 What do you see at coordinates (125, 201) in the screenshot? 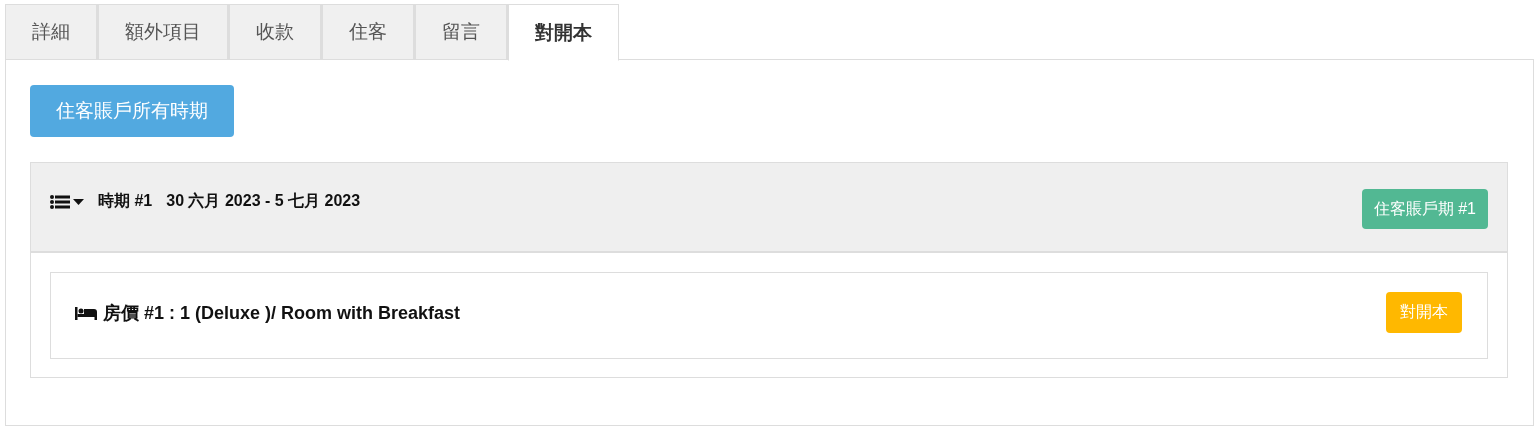
I see `period-label: 時期 #1` at bounding box center [125, 201].